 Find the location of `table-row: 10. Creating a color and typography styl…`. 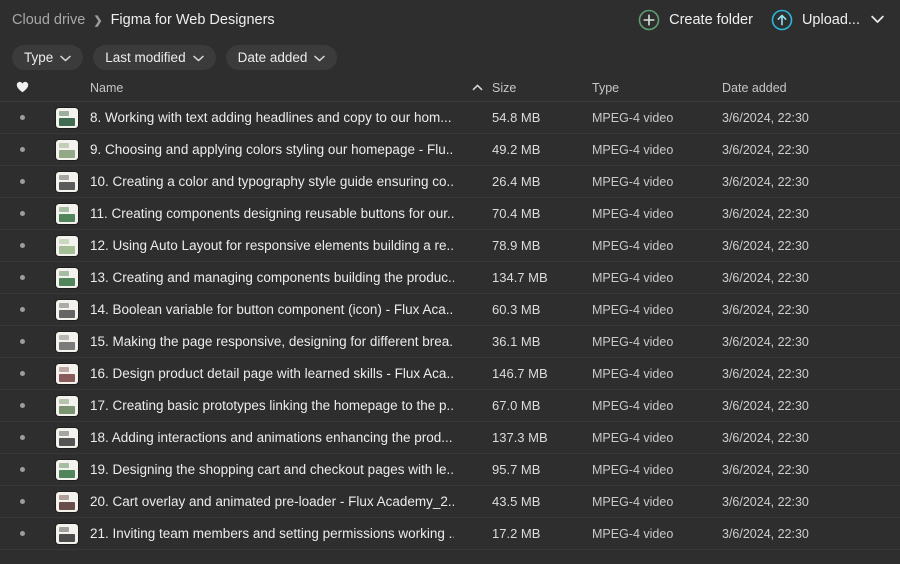

table-row: 10. Creating a color and typography styl… is located at coordinates (450, 182).